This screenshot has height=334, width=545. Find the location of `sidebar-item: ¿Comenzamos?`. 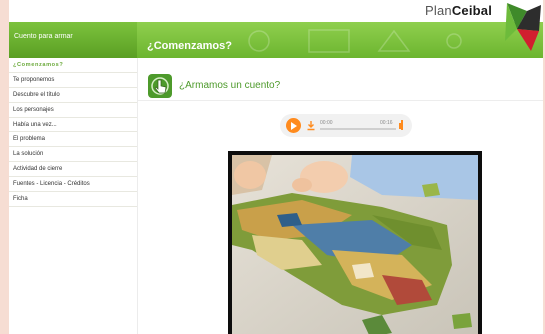

sidebar-item: ¿Comenzamos? is located at coordinates (73, 65).